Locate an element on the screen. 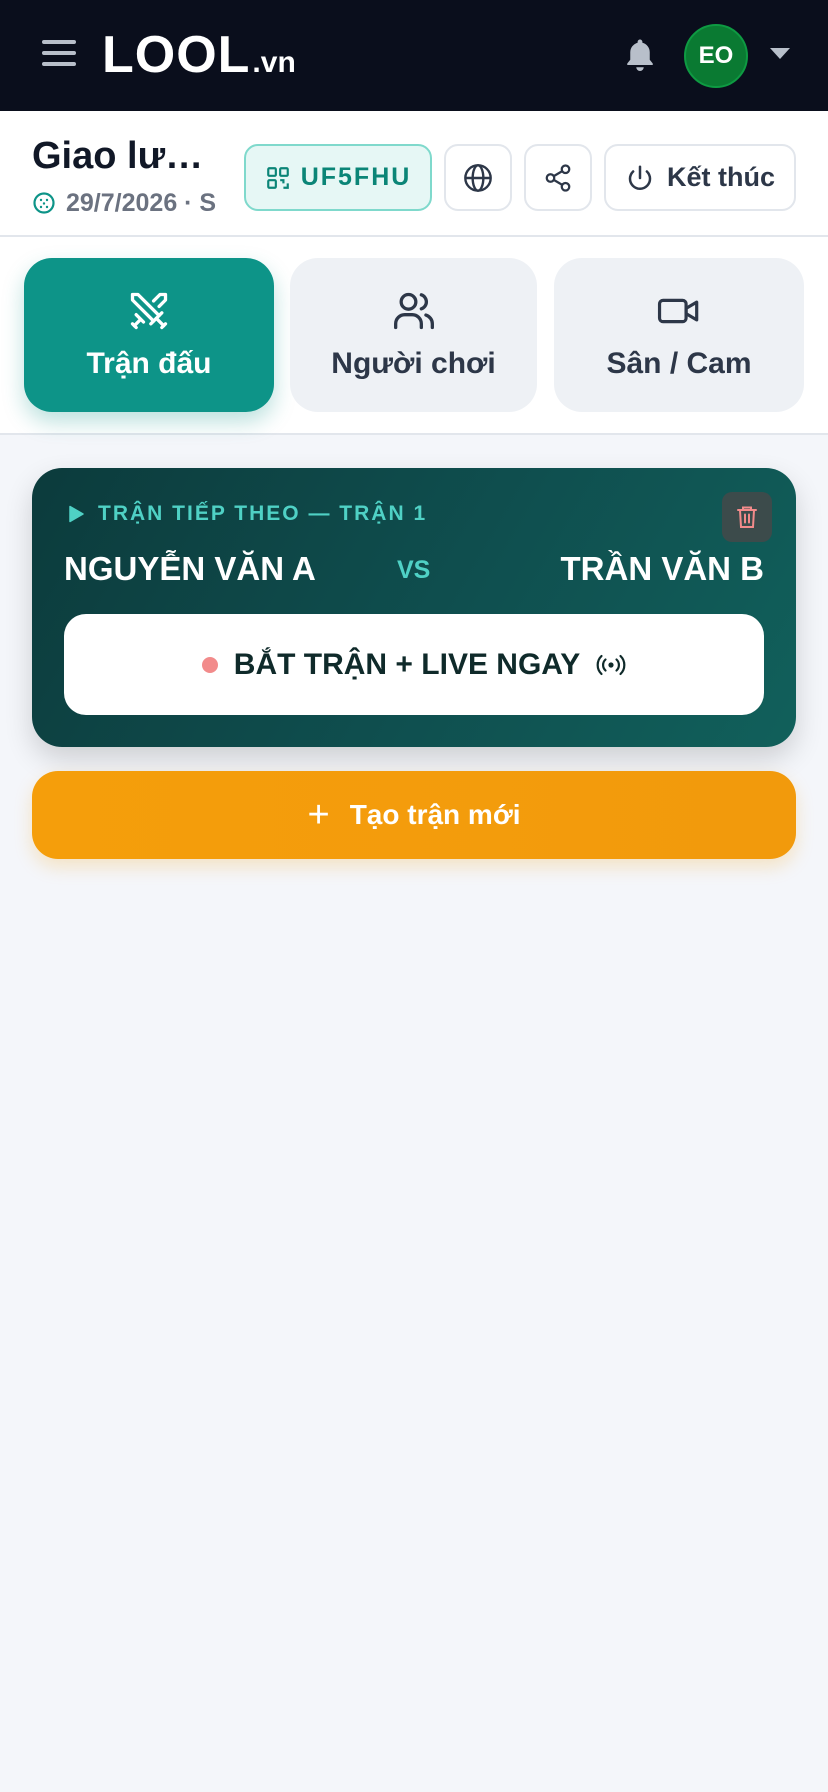 This screenshot has height=1792, width=828. globe-button is located at coordinates (478, 177).